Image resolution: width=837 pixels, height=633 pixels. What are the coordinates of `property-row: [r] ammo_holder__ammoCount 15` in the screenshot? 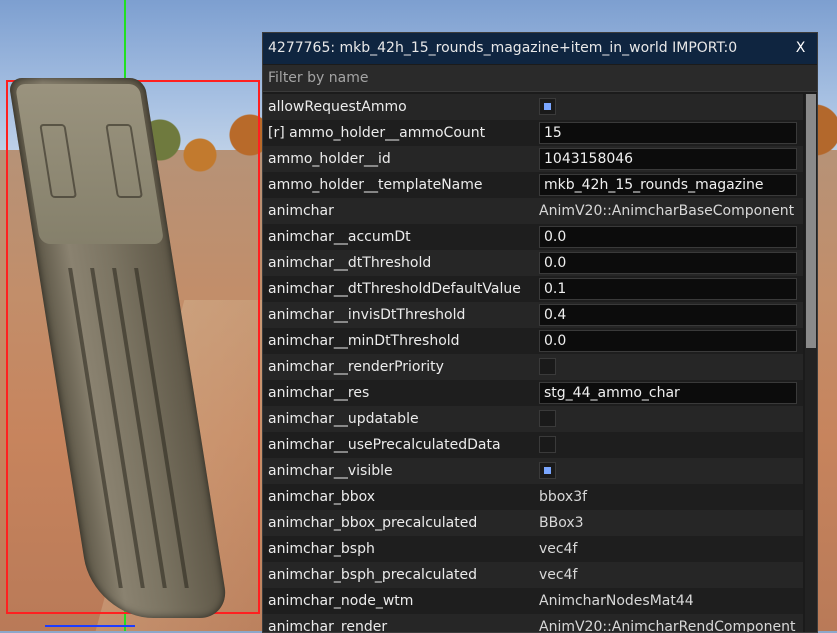 It's located at (533, 133).